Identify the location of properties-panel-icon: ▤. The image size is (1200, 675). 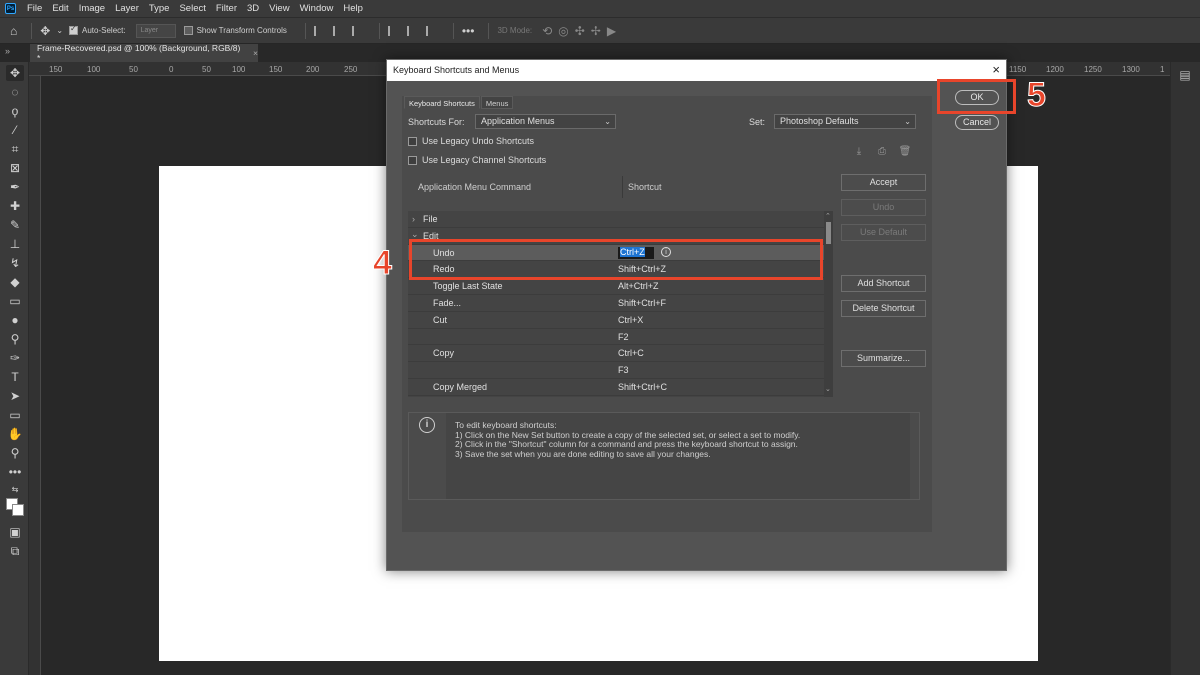
(1185, 76).